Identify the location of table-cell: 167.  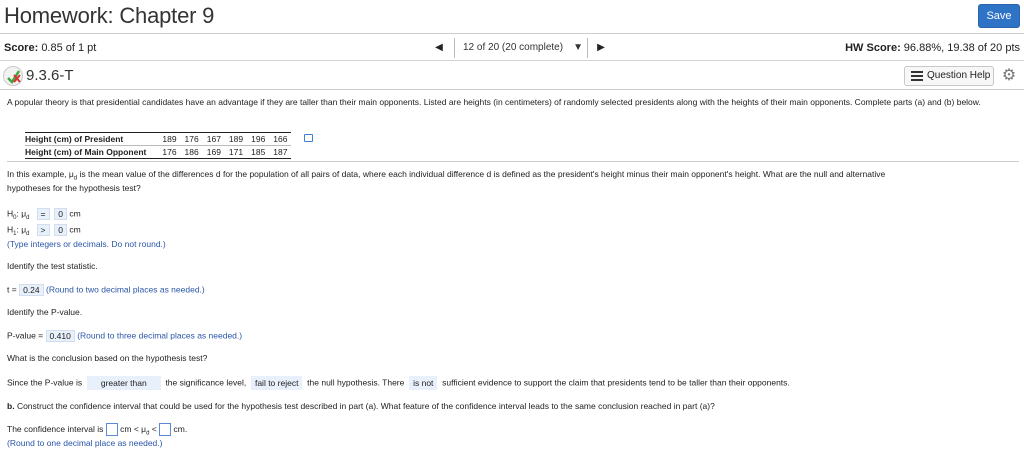
(213, 139).